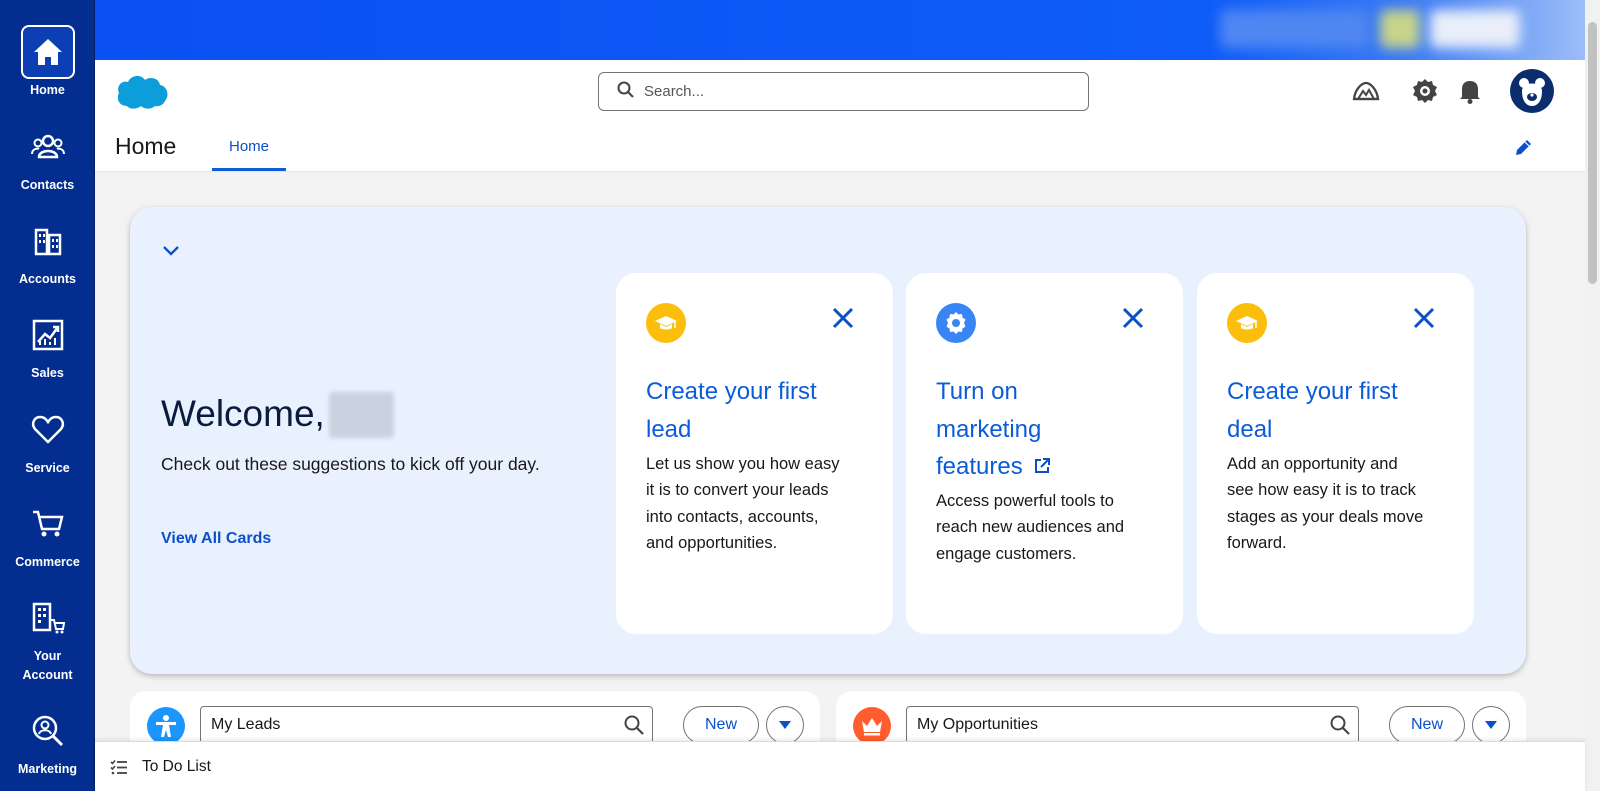 The height and width of the screenshot is (791, 1600). Describe the element at coordinates (243, 413) in the screenshot. I see `welcome-heading: Welcome,` at that location.